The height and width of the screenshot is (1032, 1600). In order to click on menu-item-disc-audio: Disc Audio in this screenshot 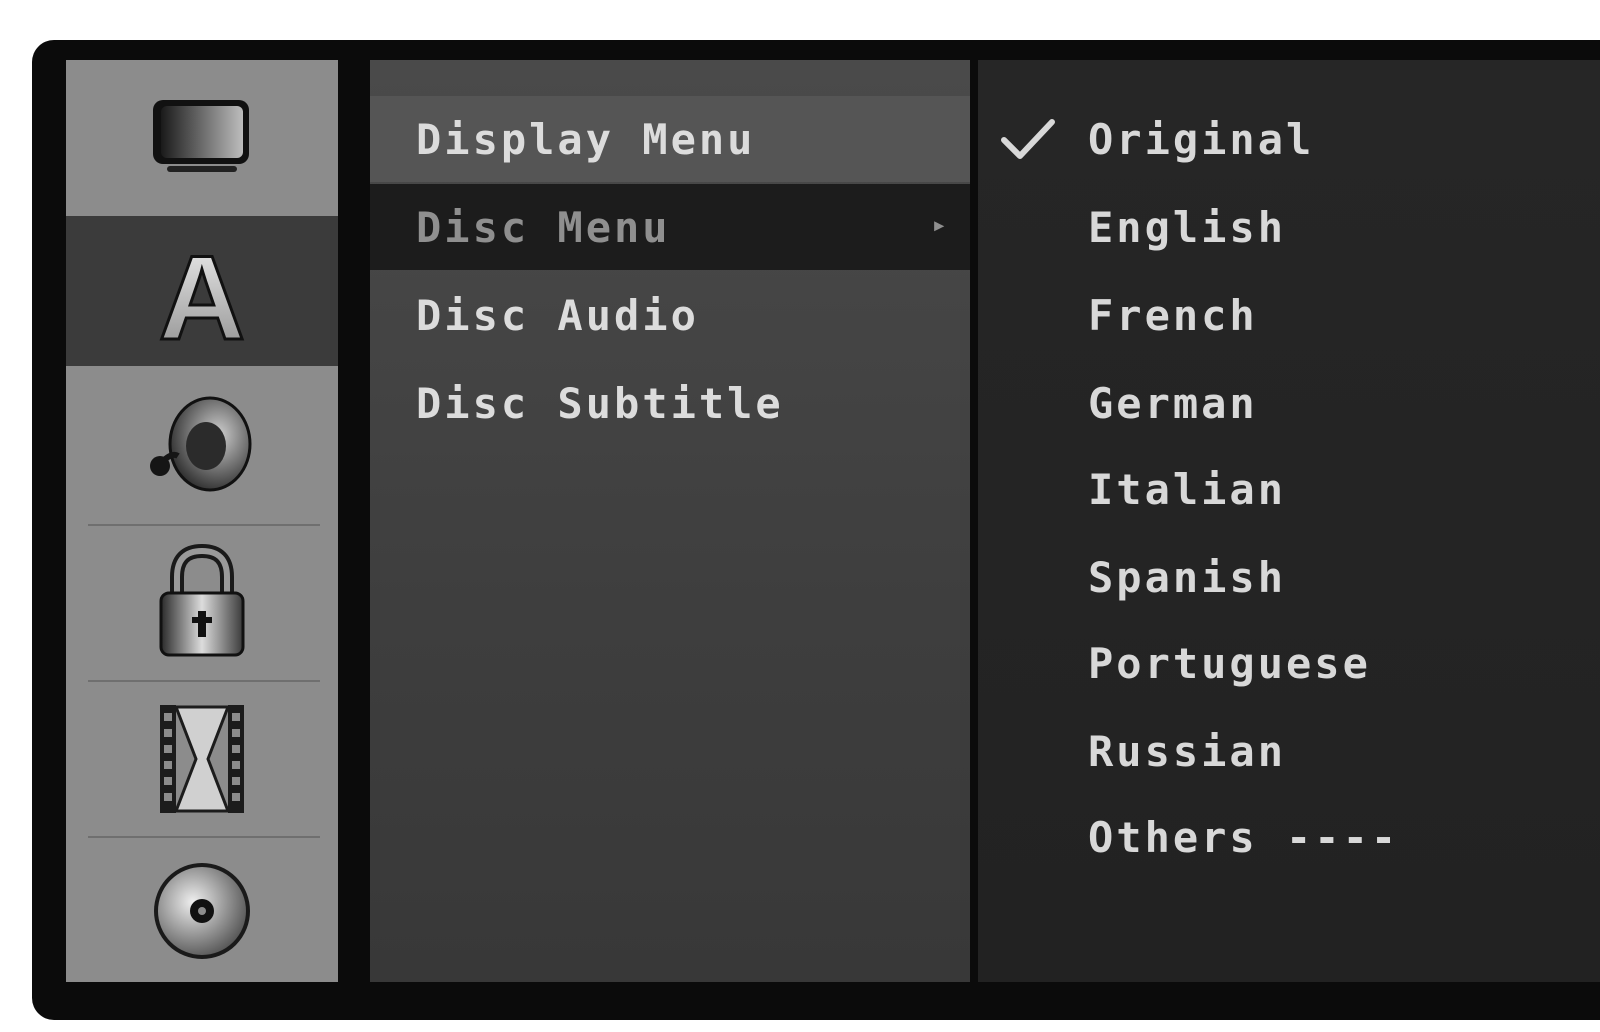, I will do `click(670, 315)`.